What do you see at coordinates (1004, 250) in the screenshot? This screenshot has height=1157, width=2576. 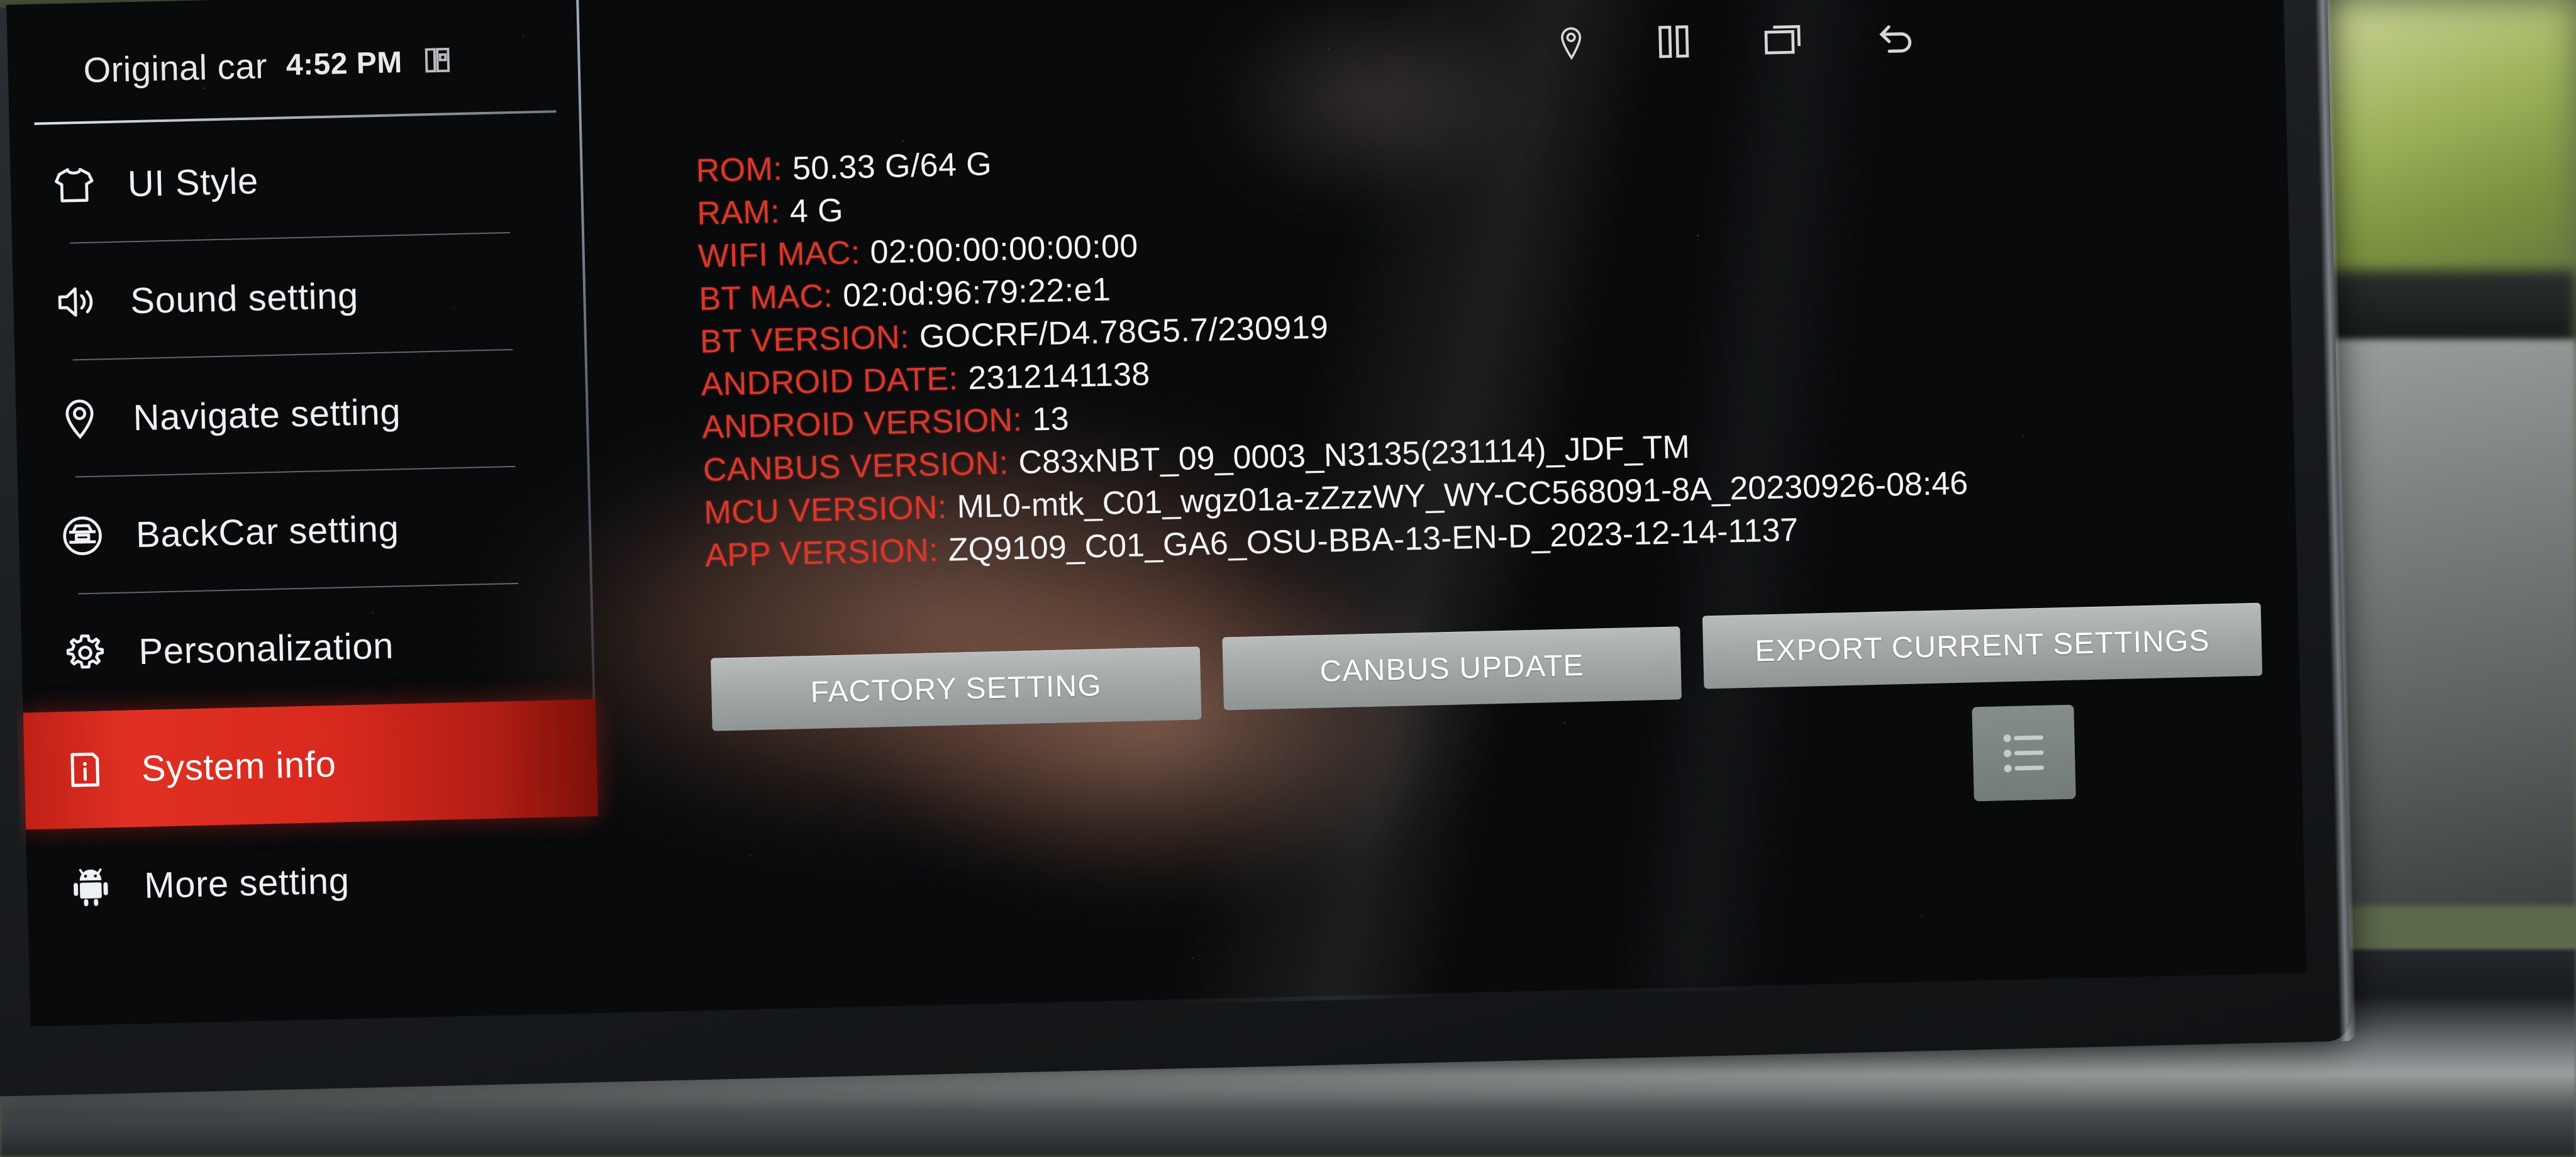 I see `info-value: 02:00:00:00:00:00` at bounding box center [1004, 250].